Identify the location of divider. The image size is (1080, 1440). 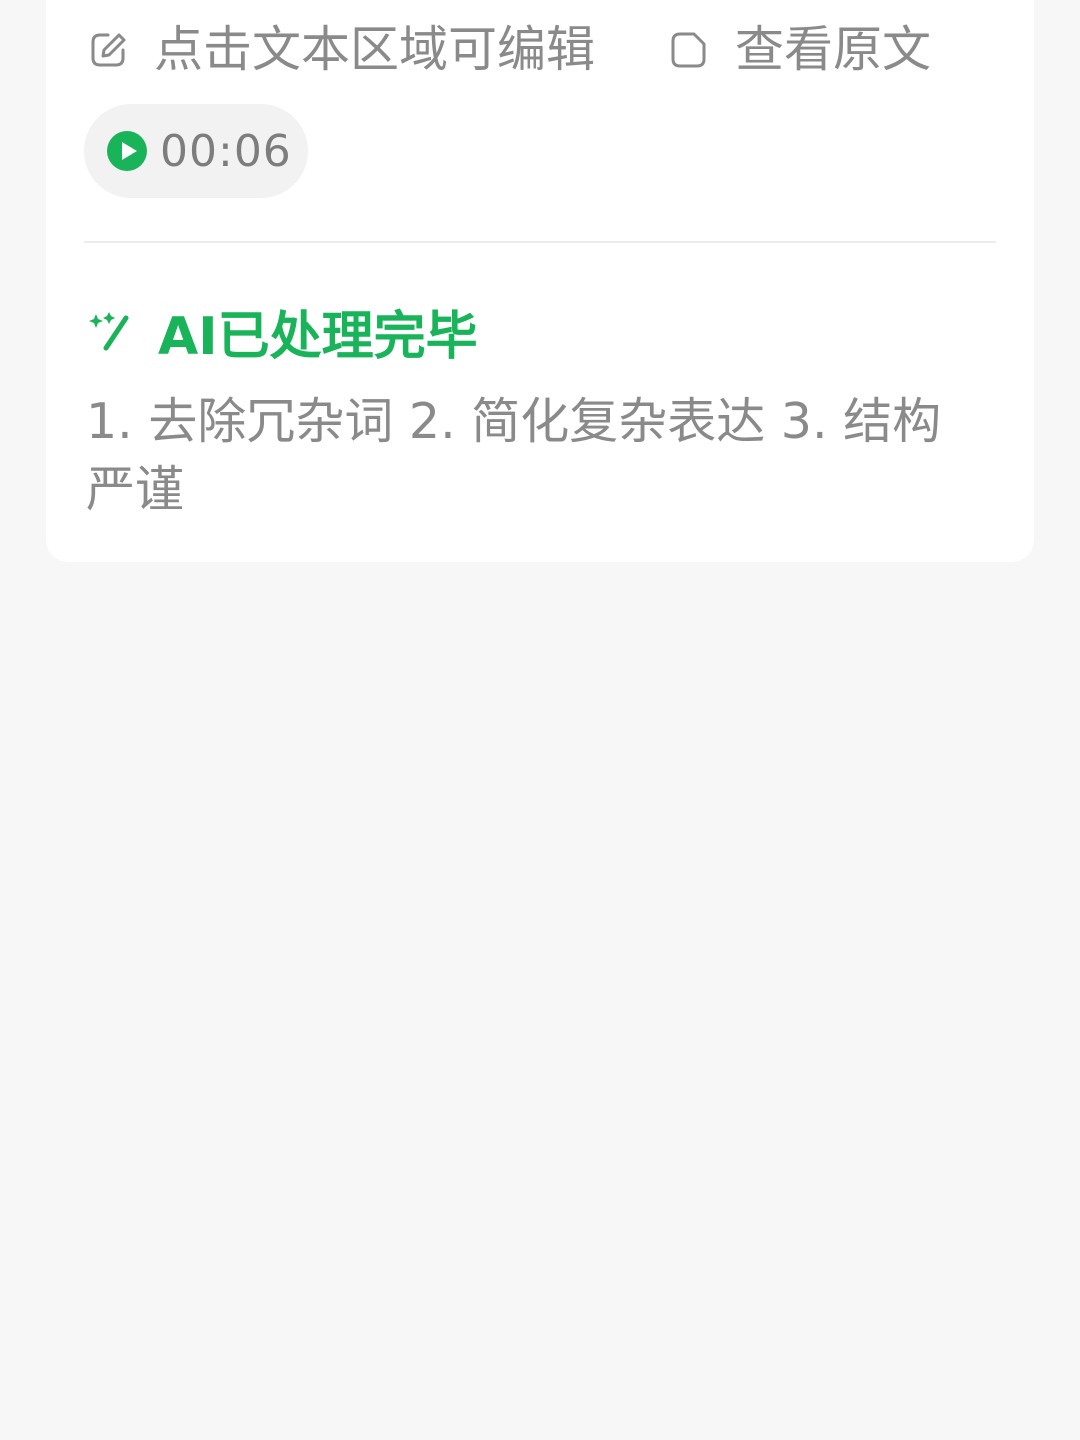
(540, 242).